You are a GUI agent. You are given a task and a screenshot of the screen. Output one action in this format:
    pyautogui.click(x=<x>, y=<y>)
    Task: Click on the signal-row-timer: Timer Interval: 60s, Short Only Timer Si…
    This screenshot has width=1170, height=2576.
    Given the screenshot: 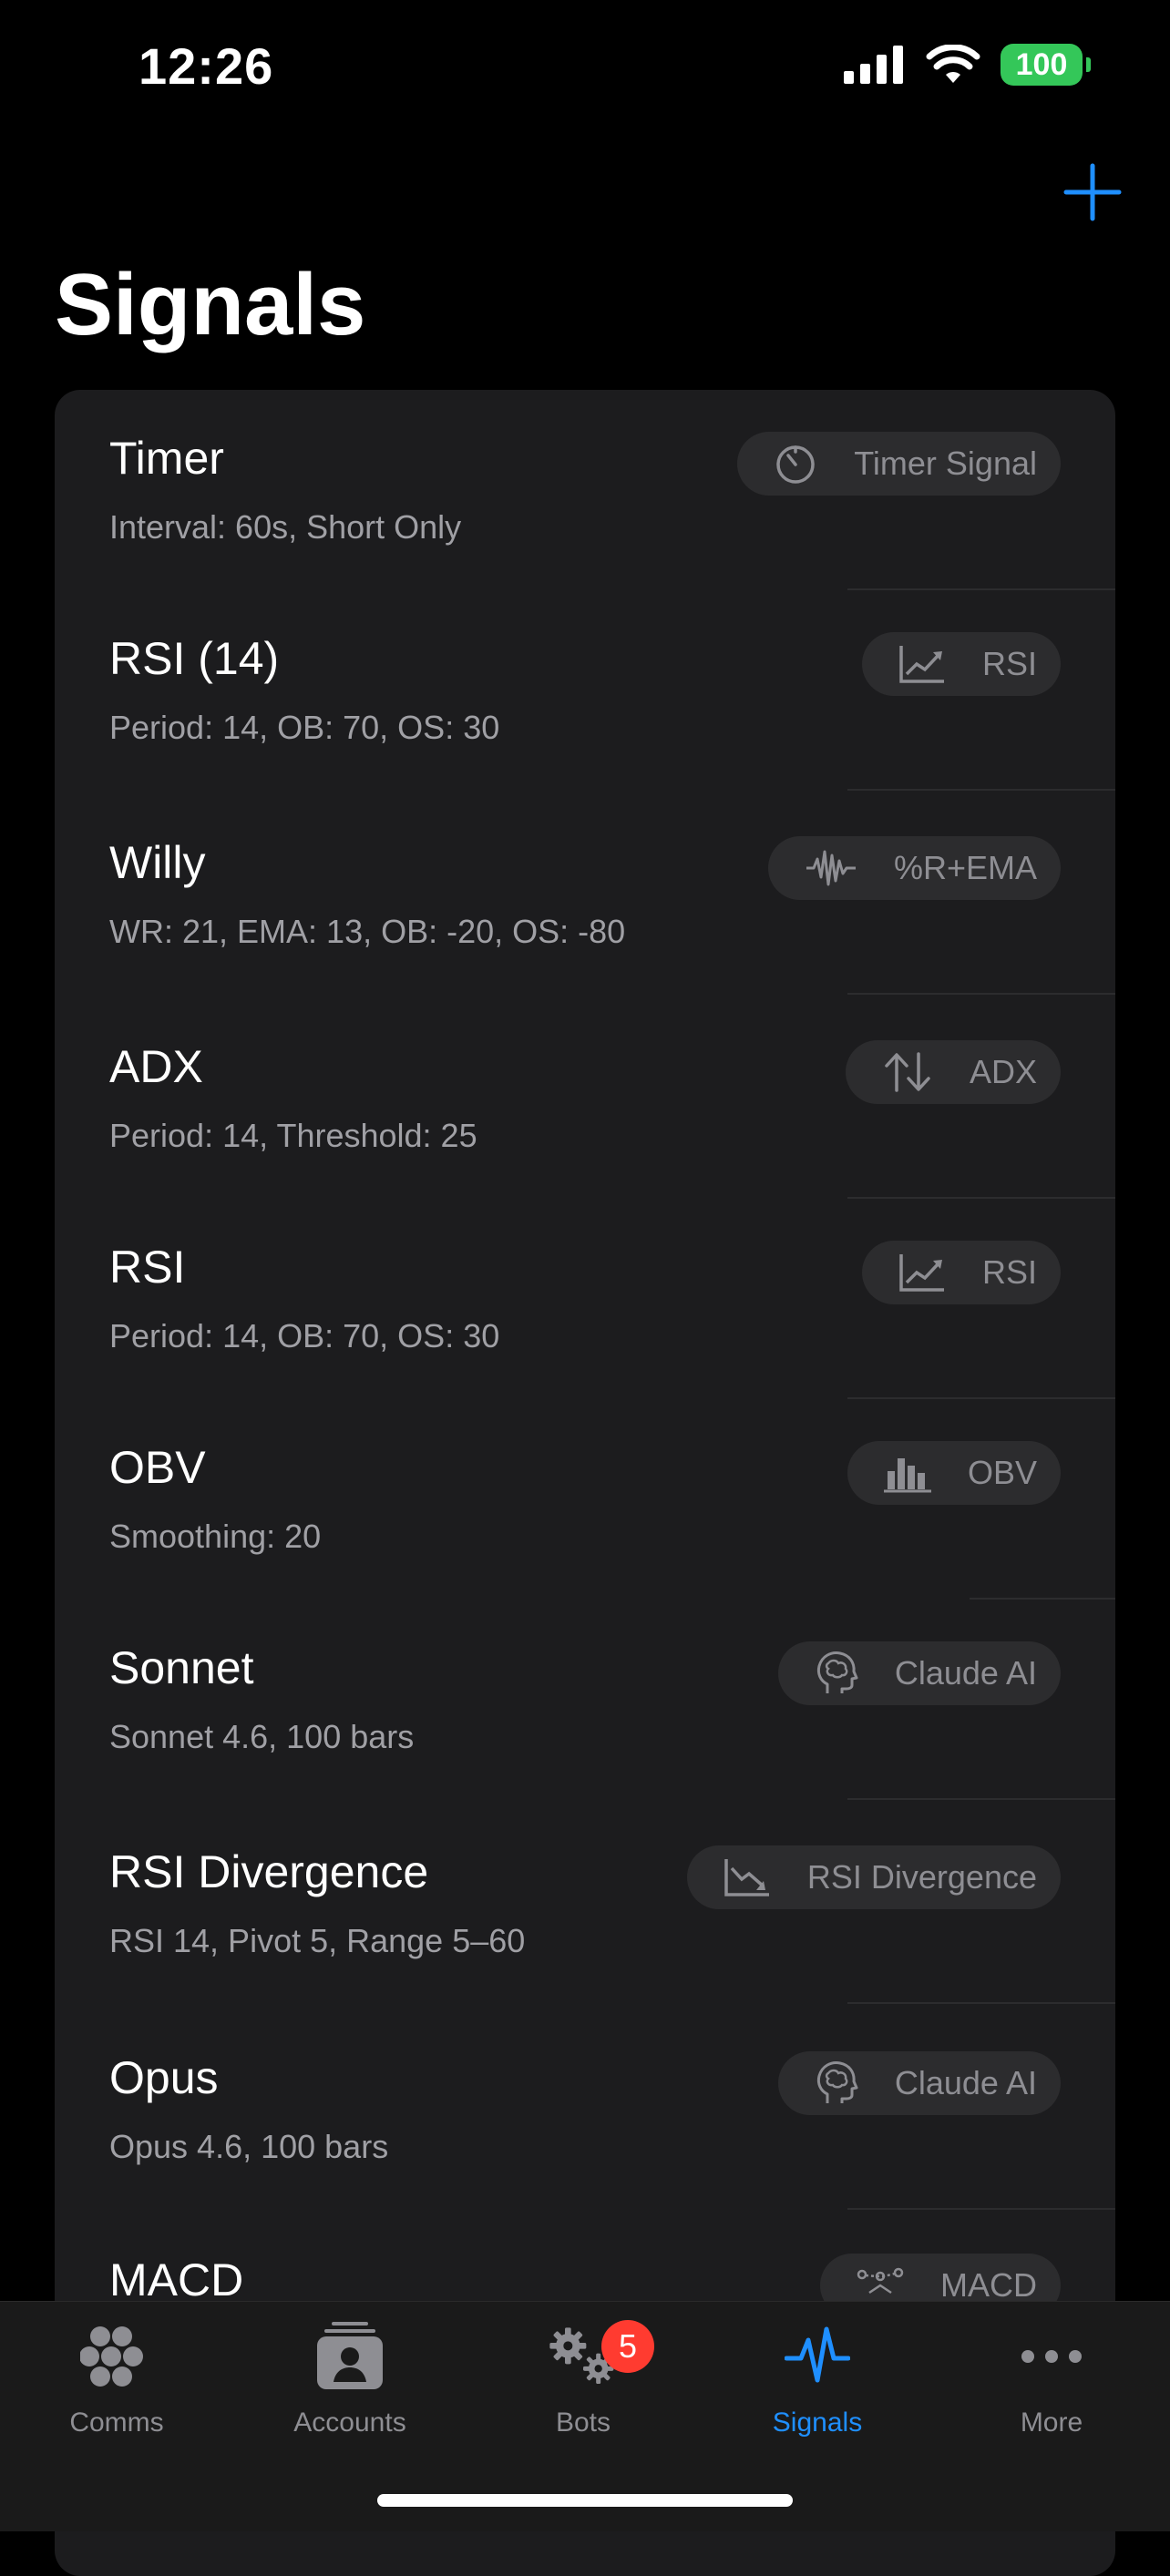 What is the action you would take?
    pyautogui.click(x=585, y=490)
    